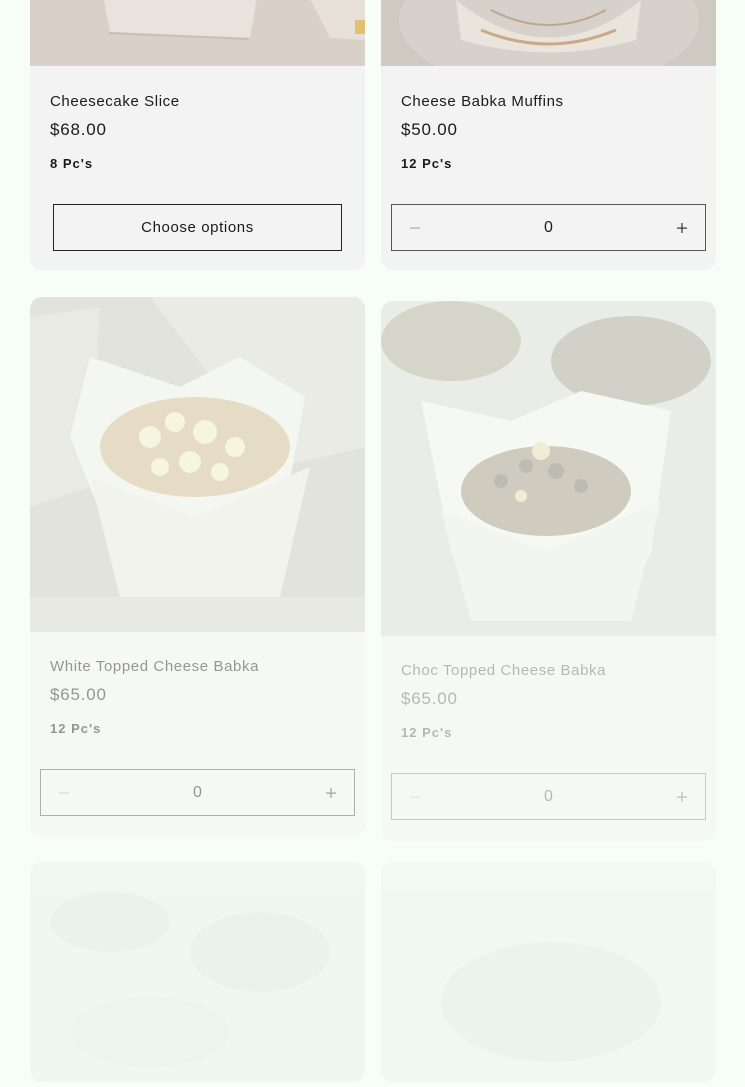 The image size is (745, 1087). What do you see at coordinates (197, 227) in the screenshot?
I see `choose-options-button: Choose options` at bounding box center [197, 227].